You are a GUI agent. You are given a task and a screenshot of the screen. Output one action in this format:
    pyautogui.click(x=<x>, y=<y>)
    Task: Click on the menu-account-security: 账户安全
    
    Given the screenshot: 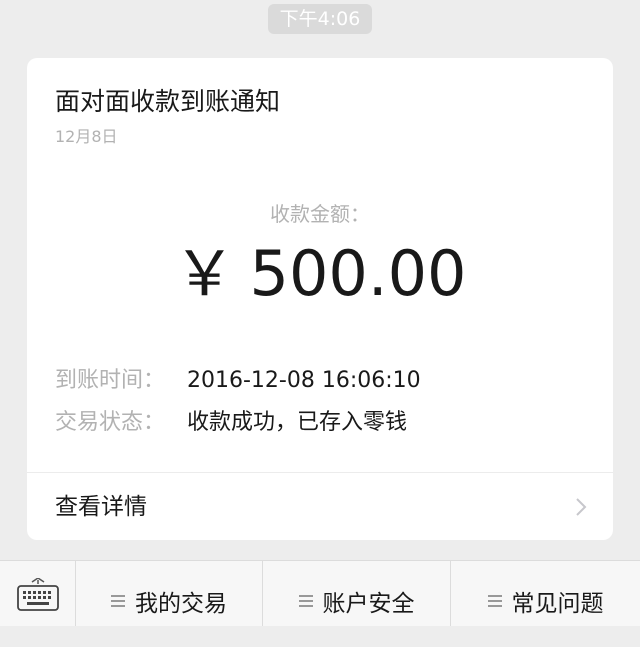 What is the action you would take?
    pyautogui.click(x=357, y=593)
    